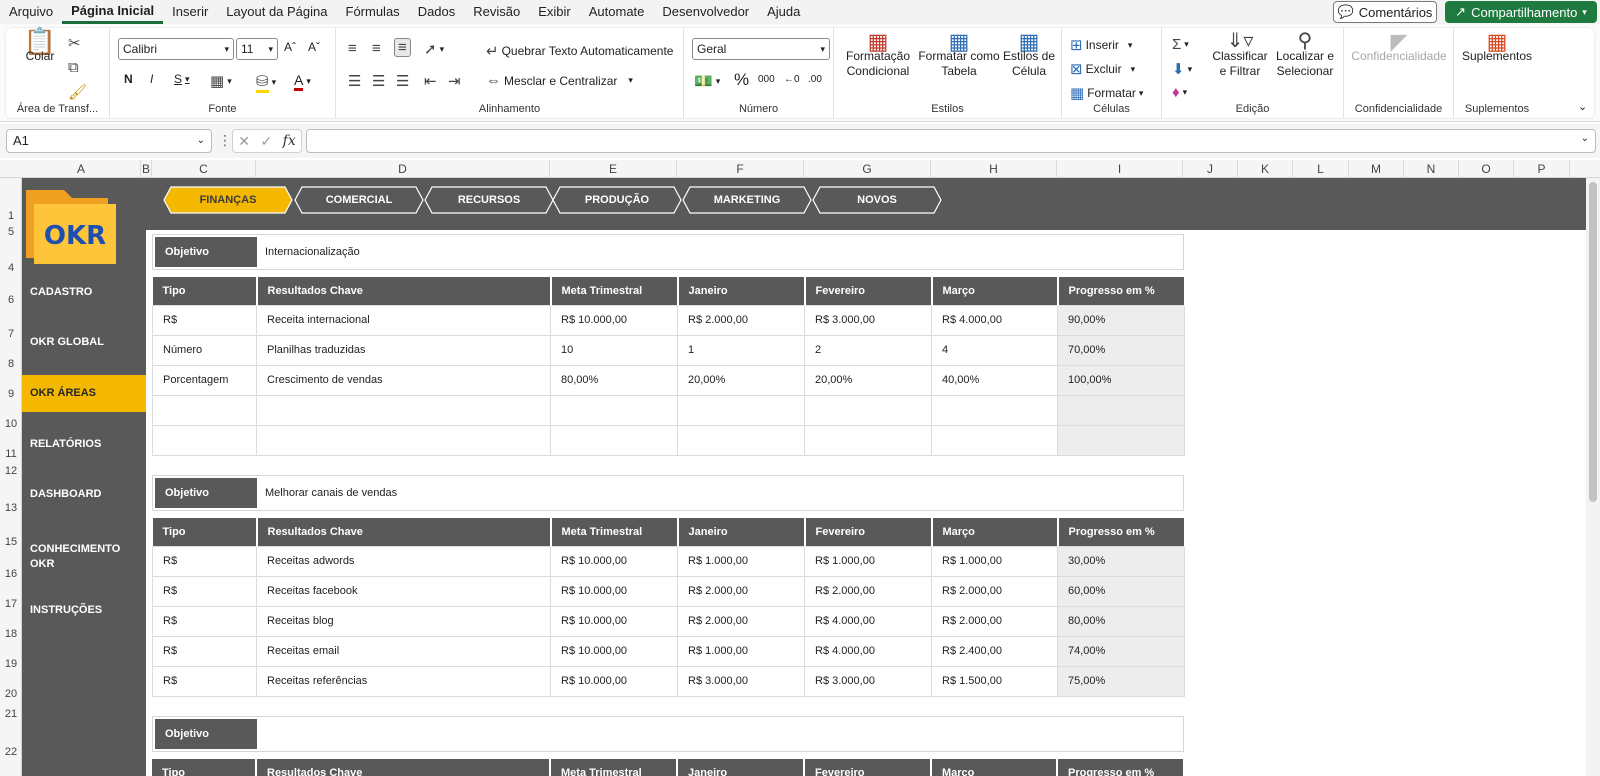  Describe the element at coordinates (1102, 69) in the screenshot. I see `delete-cells-button: ⊠ Excluir ▾` at that location.